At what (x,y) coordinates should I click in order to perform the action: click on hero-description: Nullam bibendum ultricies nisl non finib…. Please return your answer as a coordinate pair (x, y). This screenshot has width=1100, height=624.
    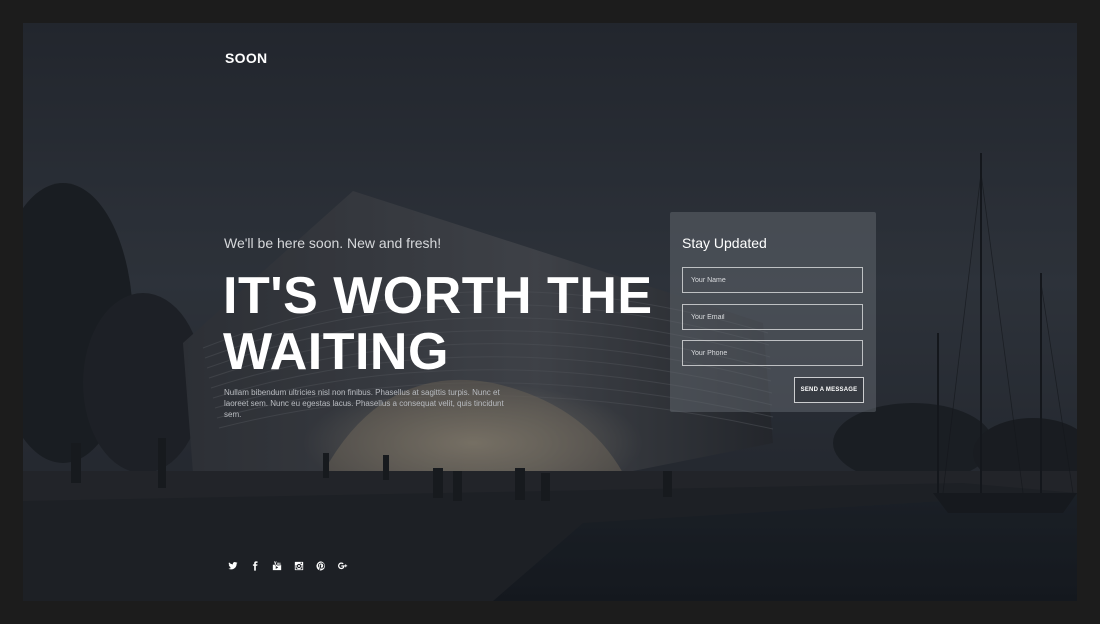
    Looking at the image, I should click on (364, 403).